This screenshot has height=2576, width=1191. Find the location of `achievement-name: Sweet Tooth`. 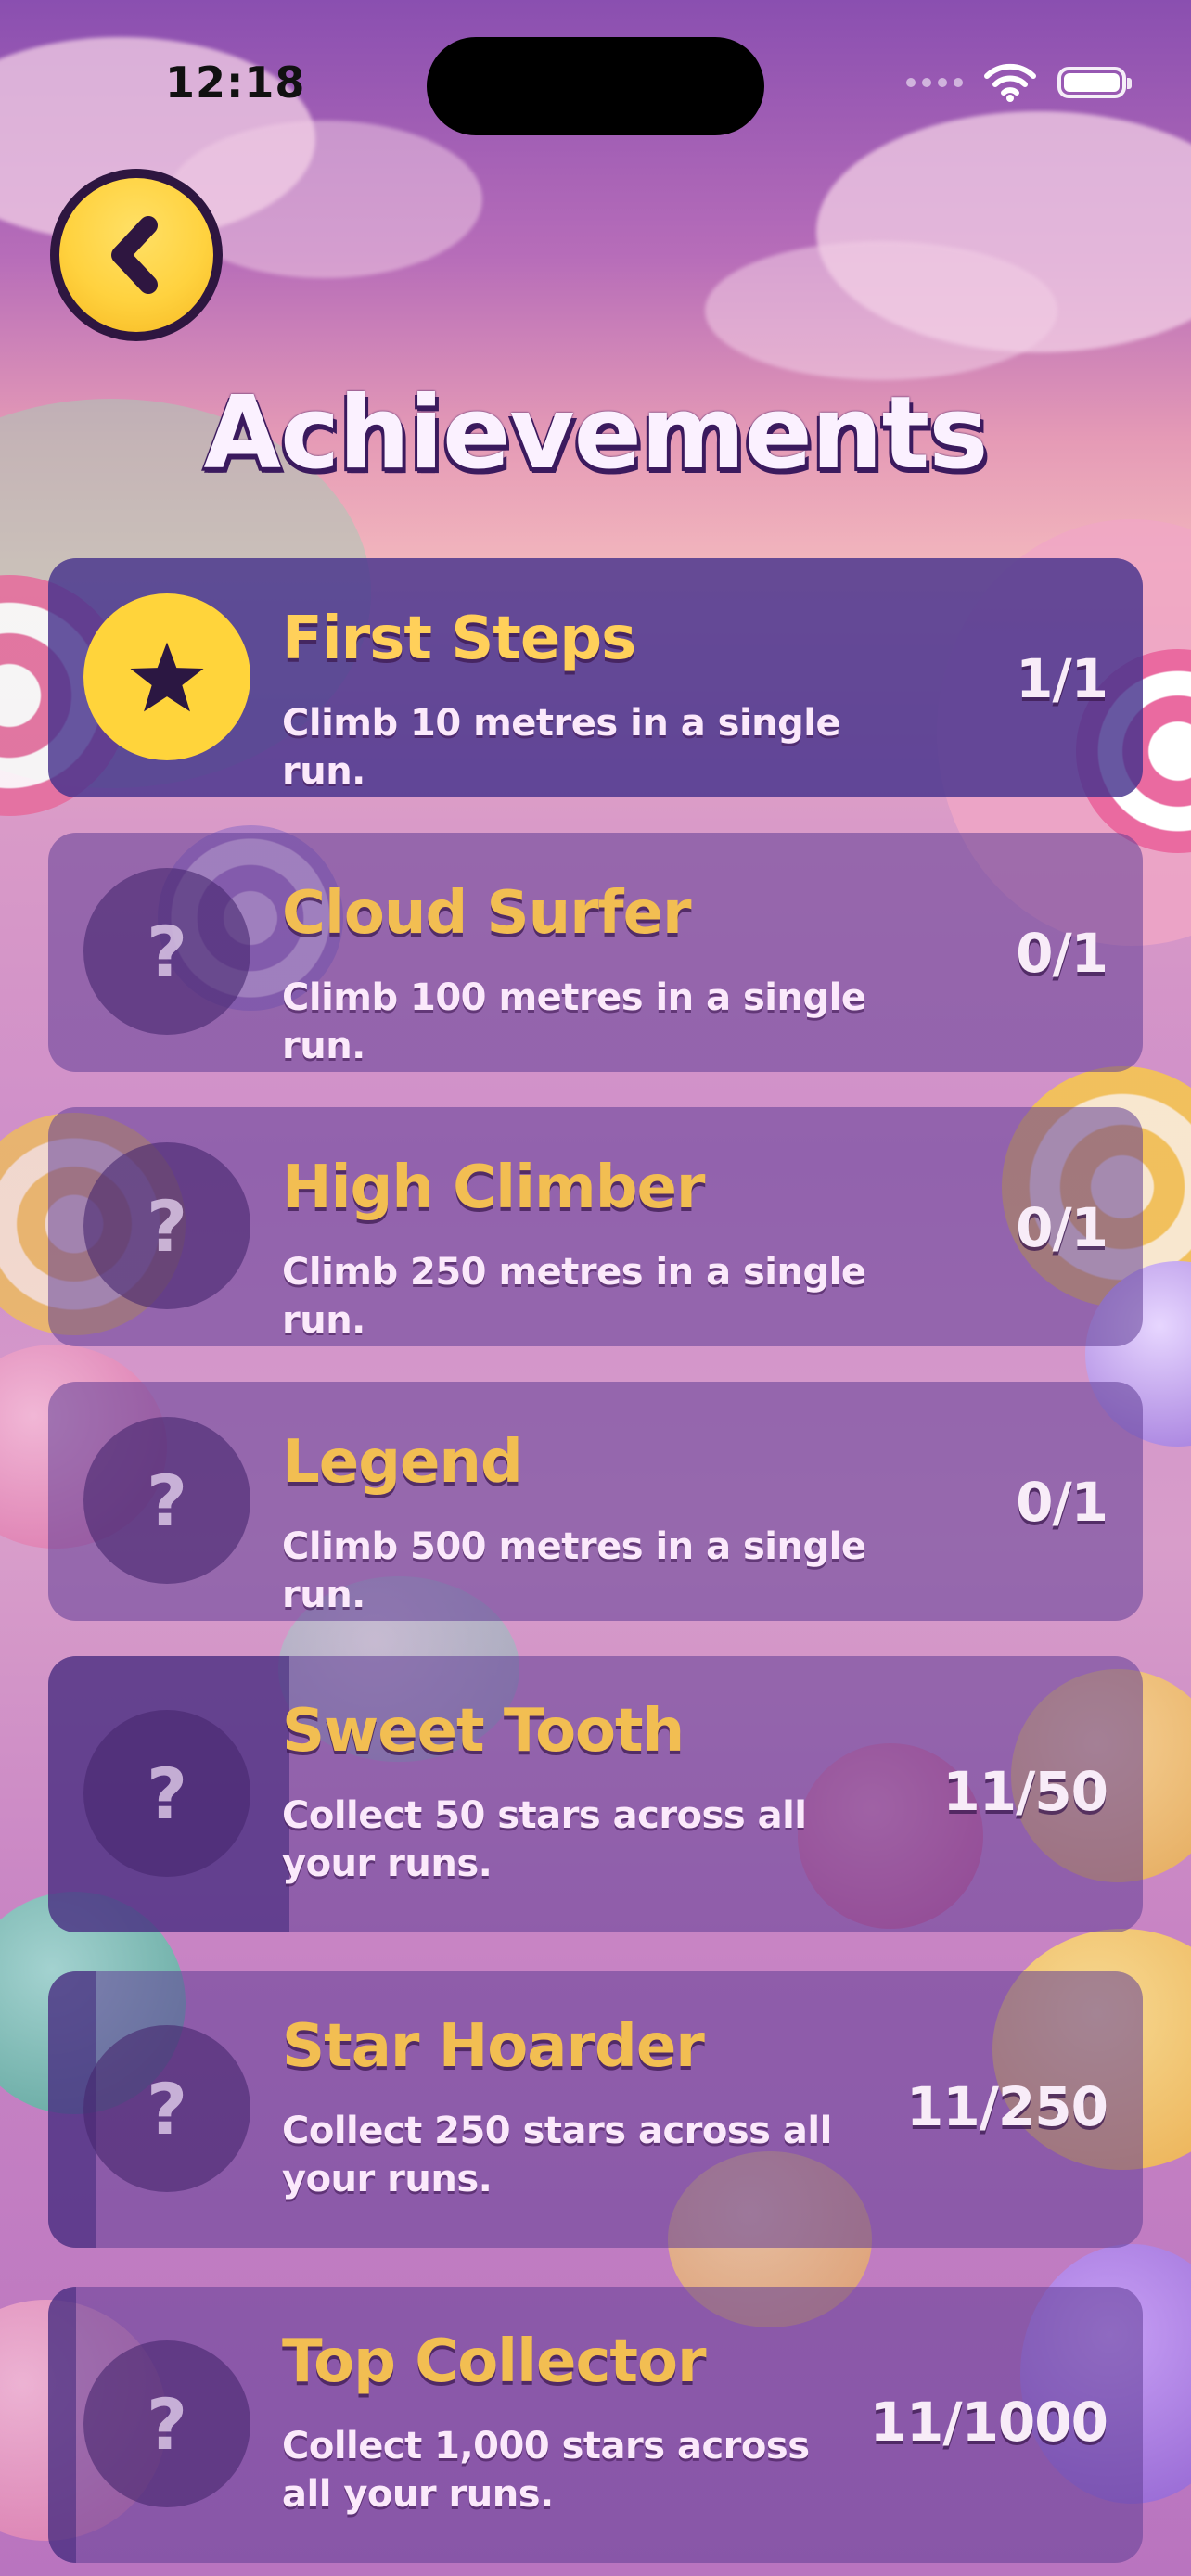

achievement-name: Sweet Tooth is located at coordinates (484, 1732).